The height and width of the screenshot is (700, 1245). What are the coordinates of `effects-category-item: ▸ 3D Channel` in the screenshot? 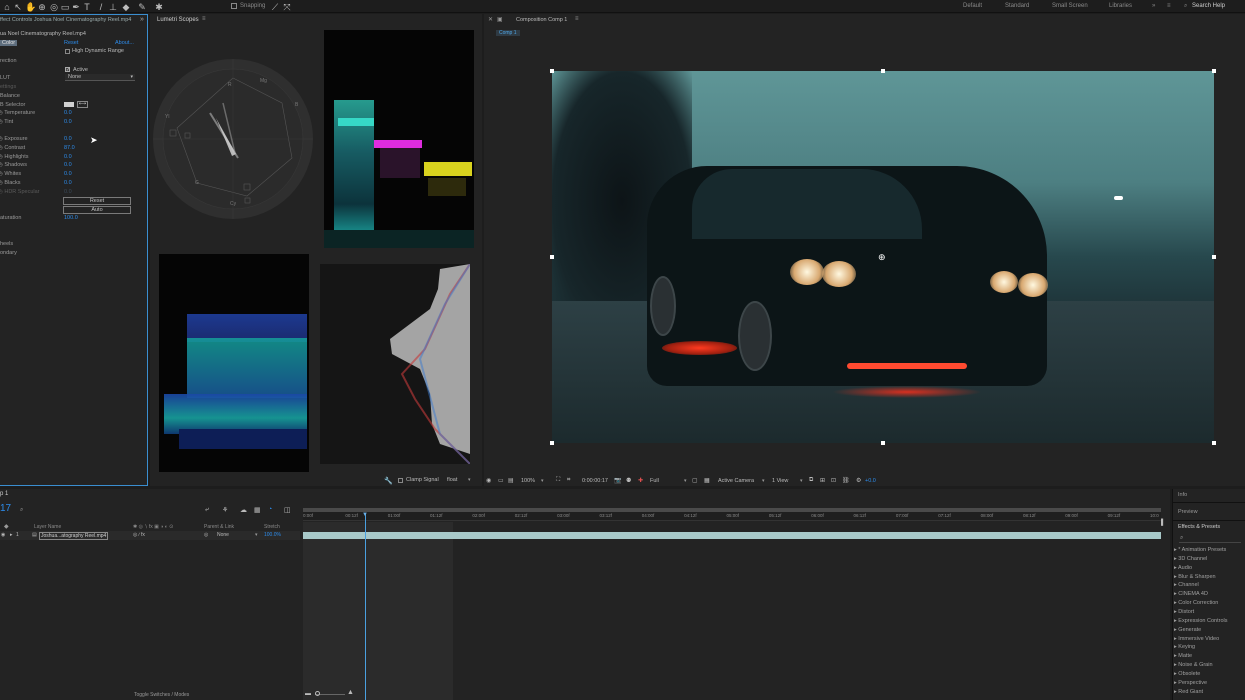 It's located at (1190, 559).